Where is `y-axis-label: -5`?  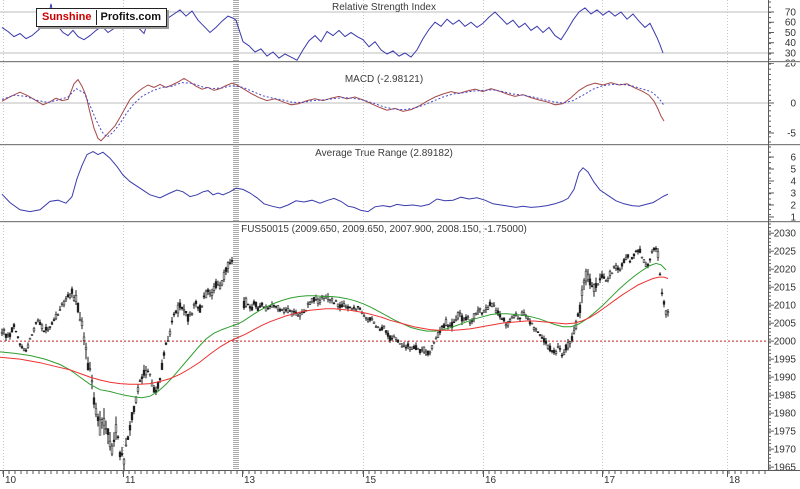
y-axis-label: -5 is located at coordinates (791, 133).